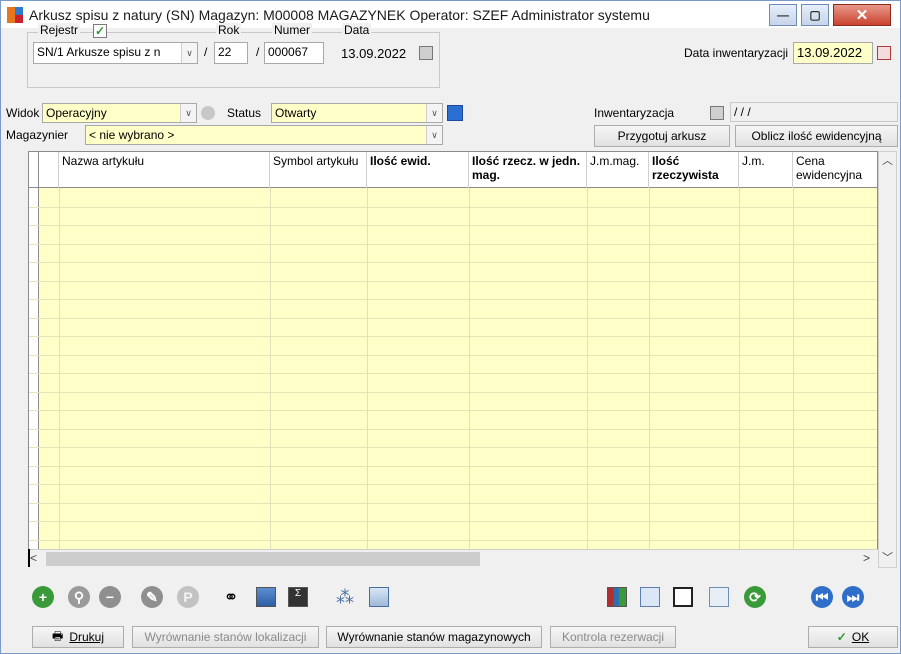 The width and height of the screenshot is (901, 654). What do you see at coordinates (866, 558) in the screenshot?
I see `scroll-right-icon: >` at bounding box center [866, 558].